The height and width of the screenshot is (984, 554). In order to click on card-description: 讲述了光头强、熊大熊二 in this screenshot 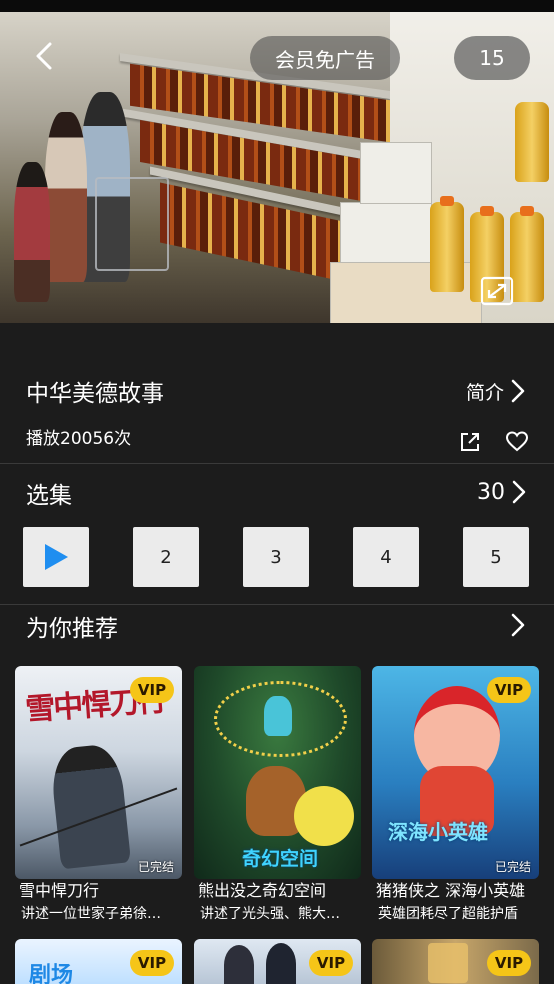, I will do `click(276, 914)`.